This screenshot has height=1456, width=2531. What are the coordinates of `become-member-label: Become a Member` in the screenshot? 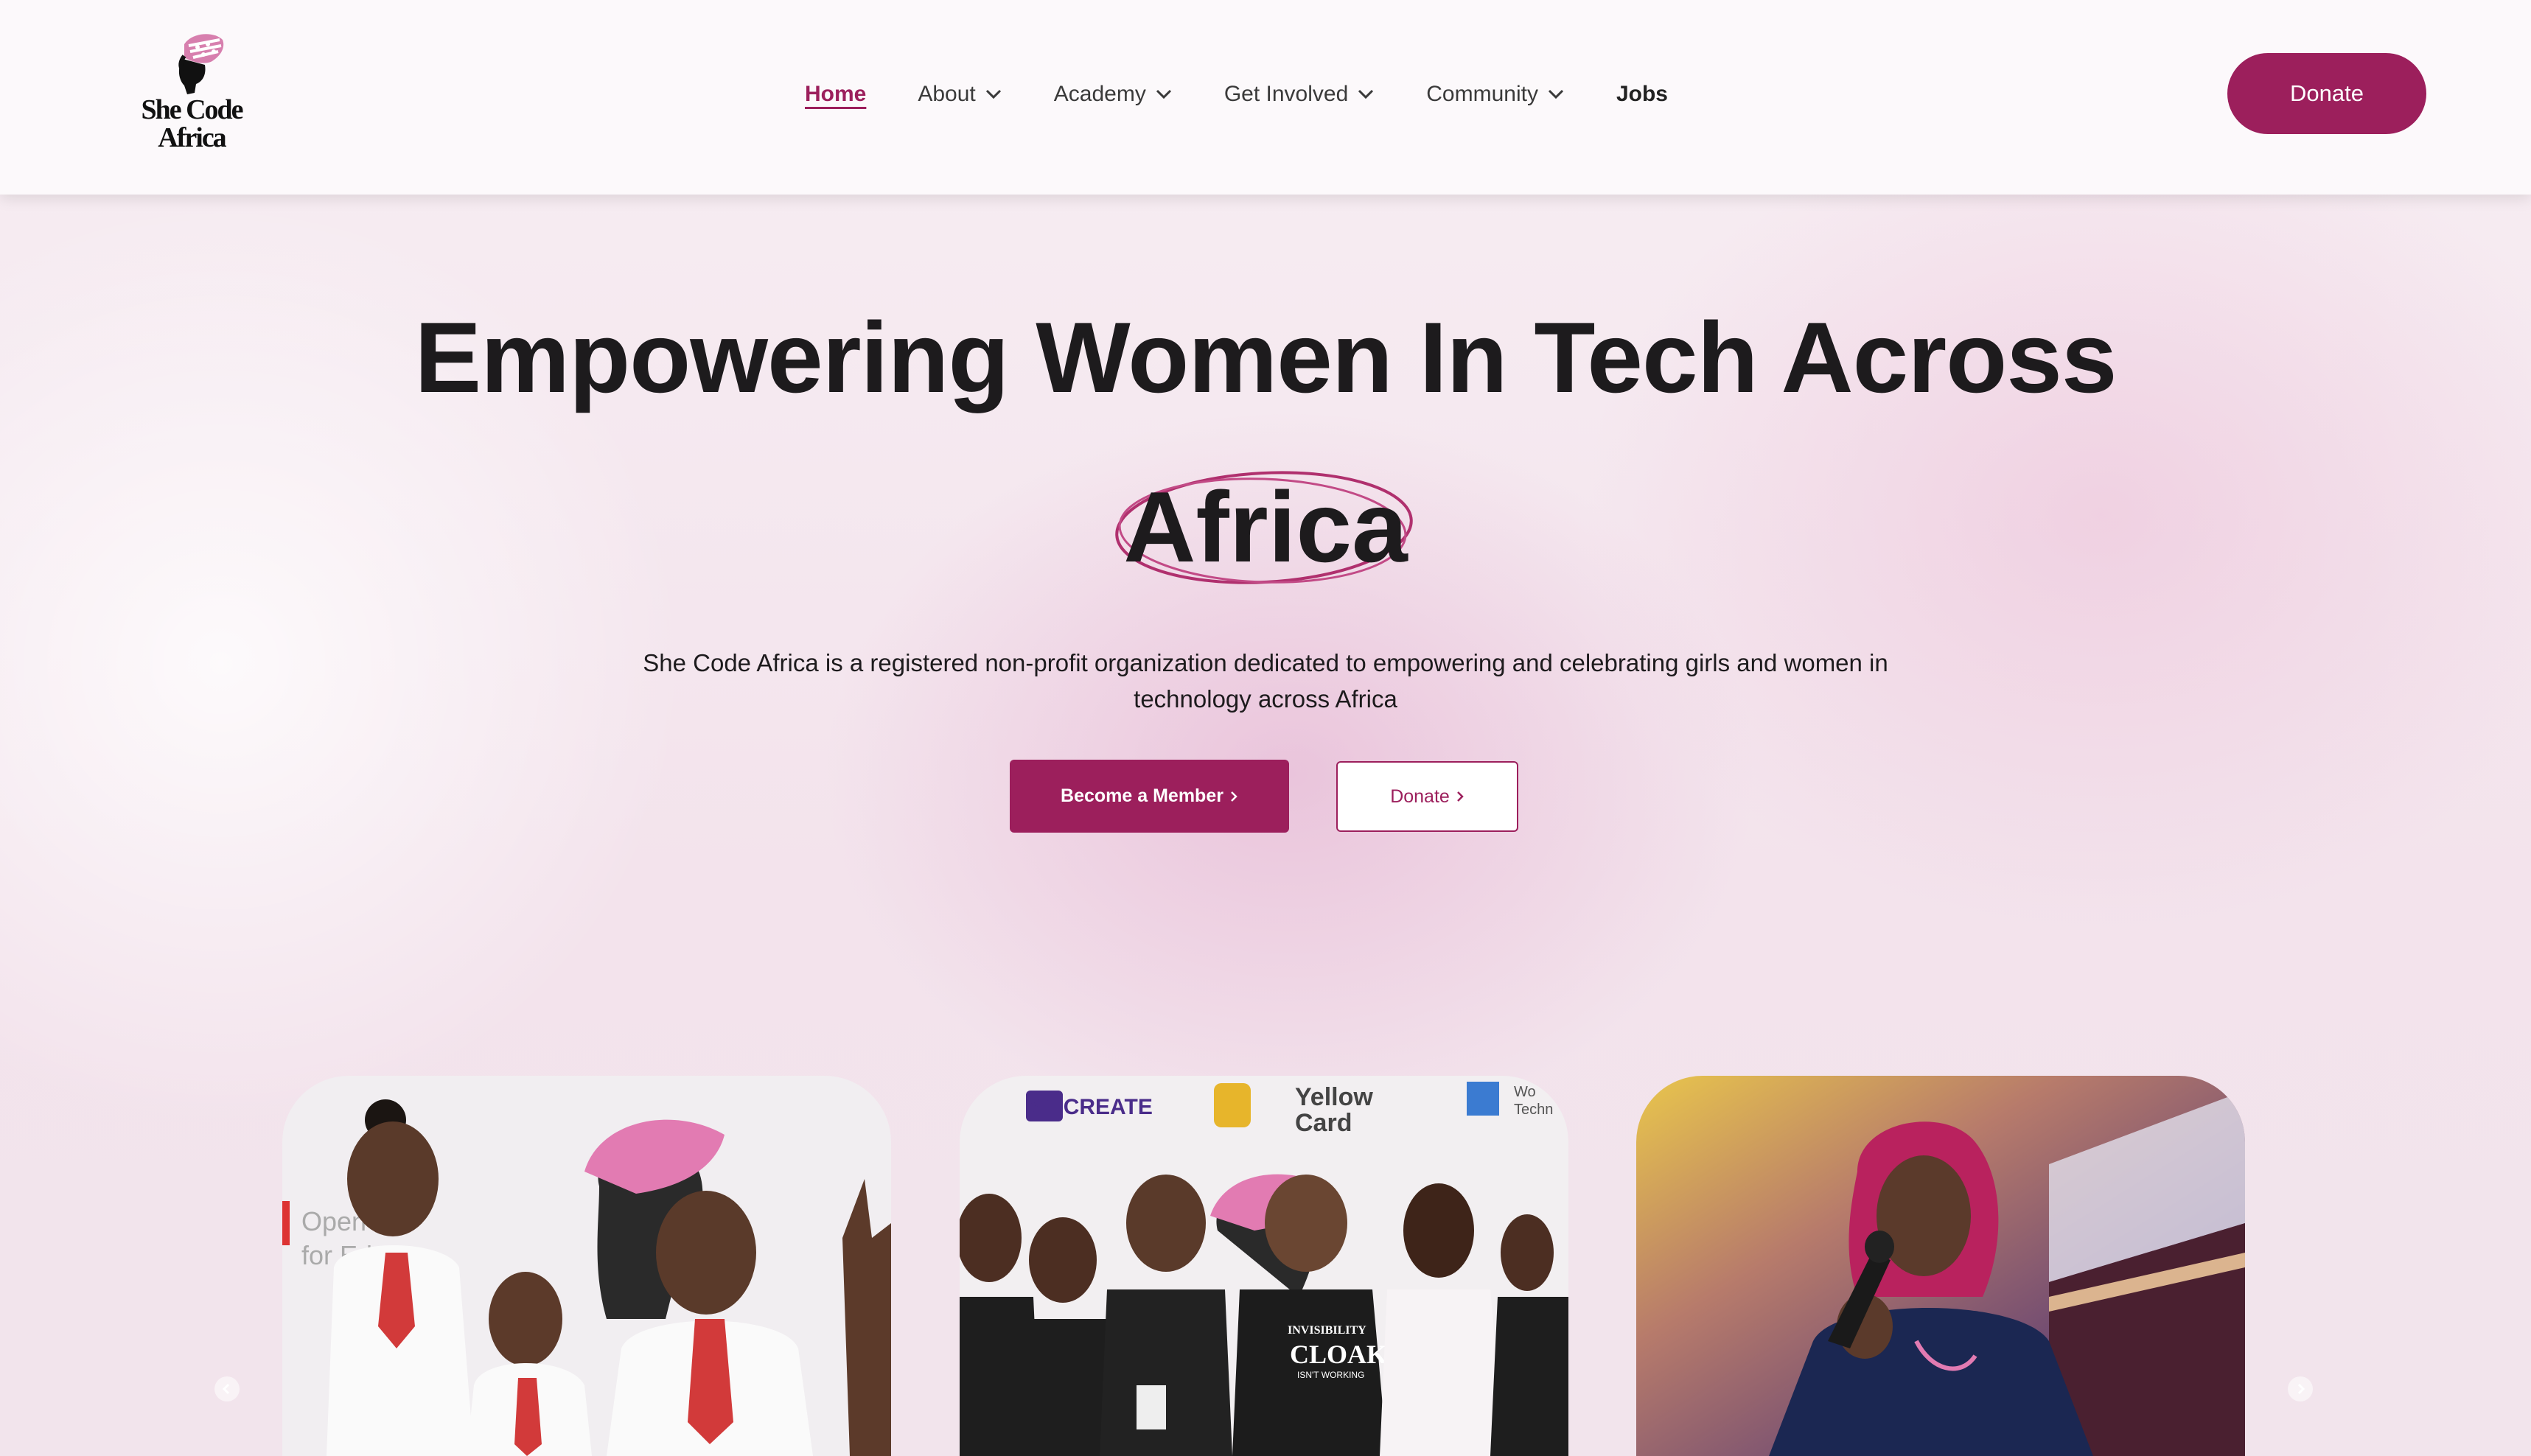 It's located at (1142, 795).